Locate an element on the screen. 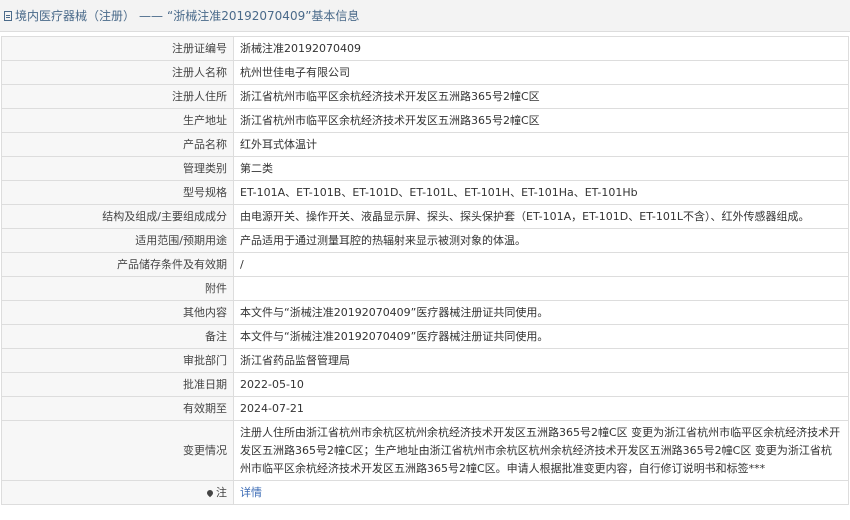 The height and width of the screenshot is (520, 850). row-label: 产品储存条件及有效期 is located at coordinates (117, 264).